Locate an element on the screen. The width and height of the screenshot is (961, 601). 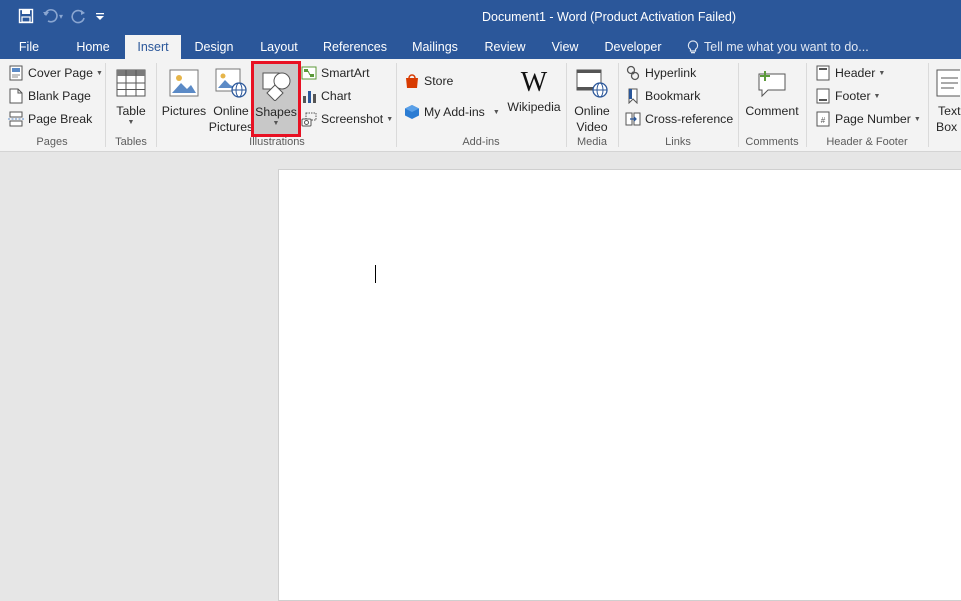
comment-button: Comment is located at coordinates (772, 91).